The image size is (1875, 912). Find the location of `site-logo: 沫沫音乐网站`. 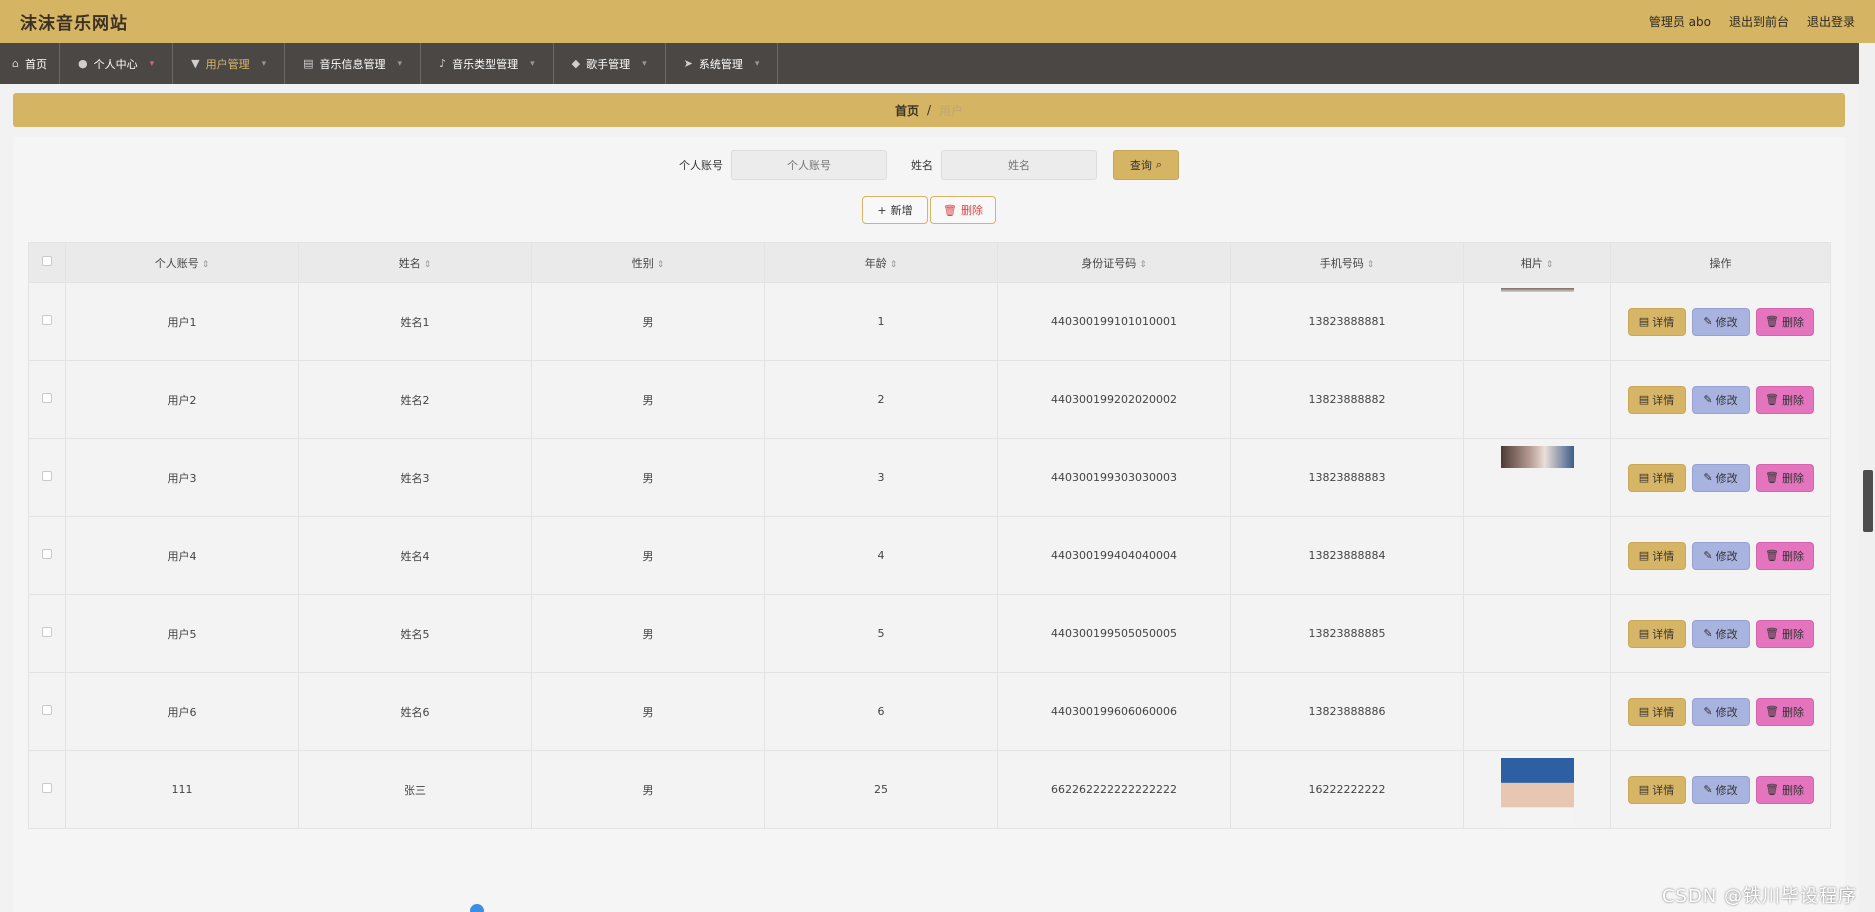

site-logo: 沫沫音乐网站 is located at coordinates (74, 24).